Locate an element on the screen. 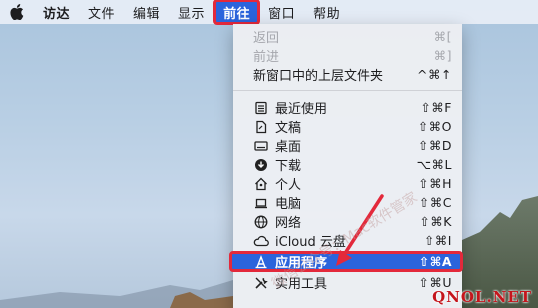 Image resolution: width=538 pixels, height=308 pixels. annotation-arrow is located at coordinates (360, 230).